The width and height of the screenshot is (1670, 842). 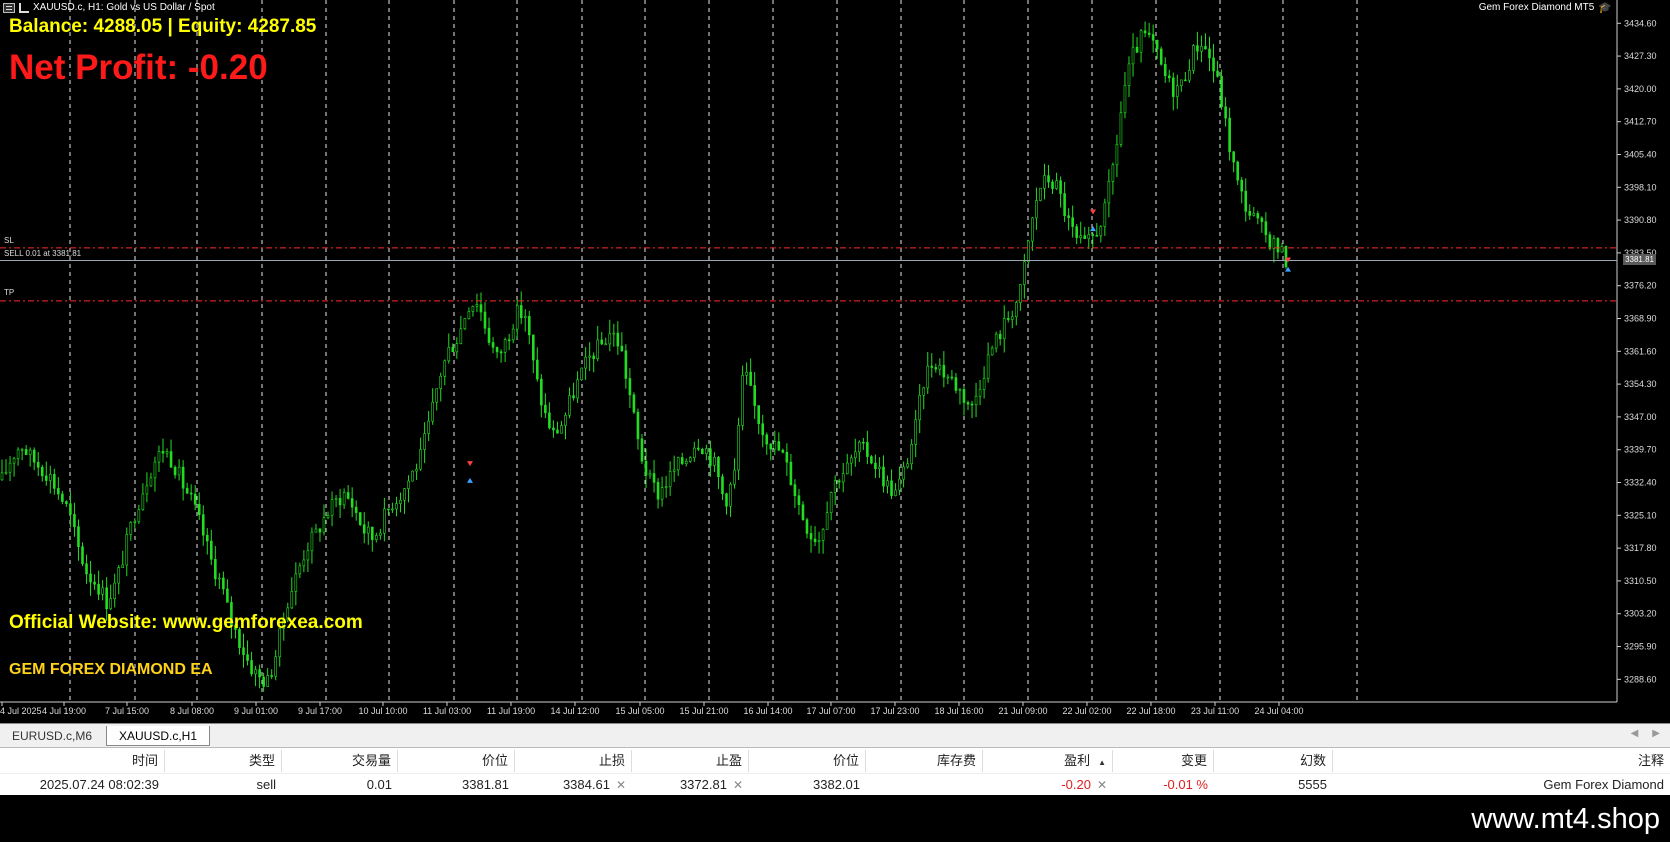 I want to click on col-header-current-price: 价位, so click(x=807, y=761).